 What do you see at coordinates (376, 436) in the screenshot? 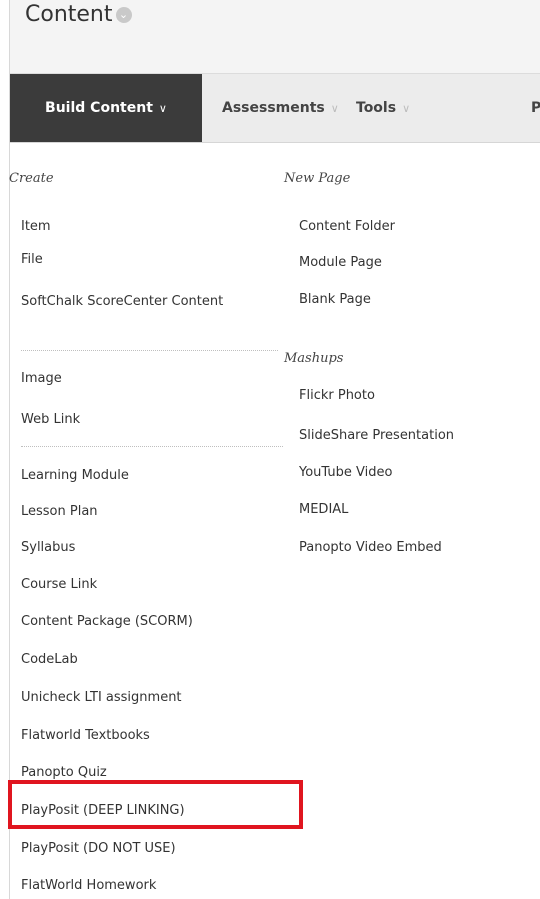
I see `menu-item-slideshare: SlideShare Presentation` at bounding box center [376, 436].